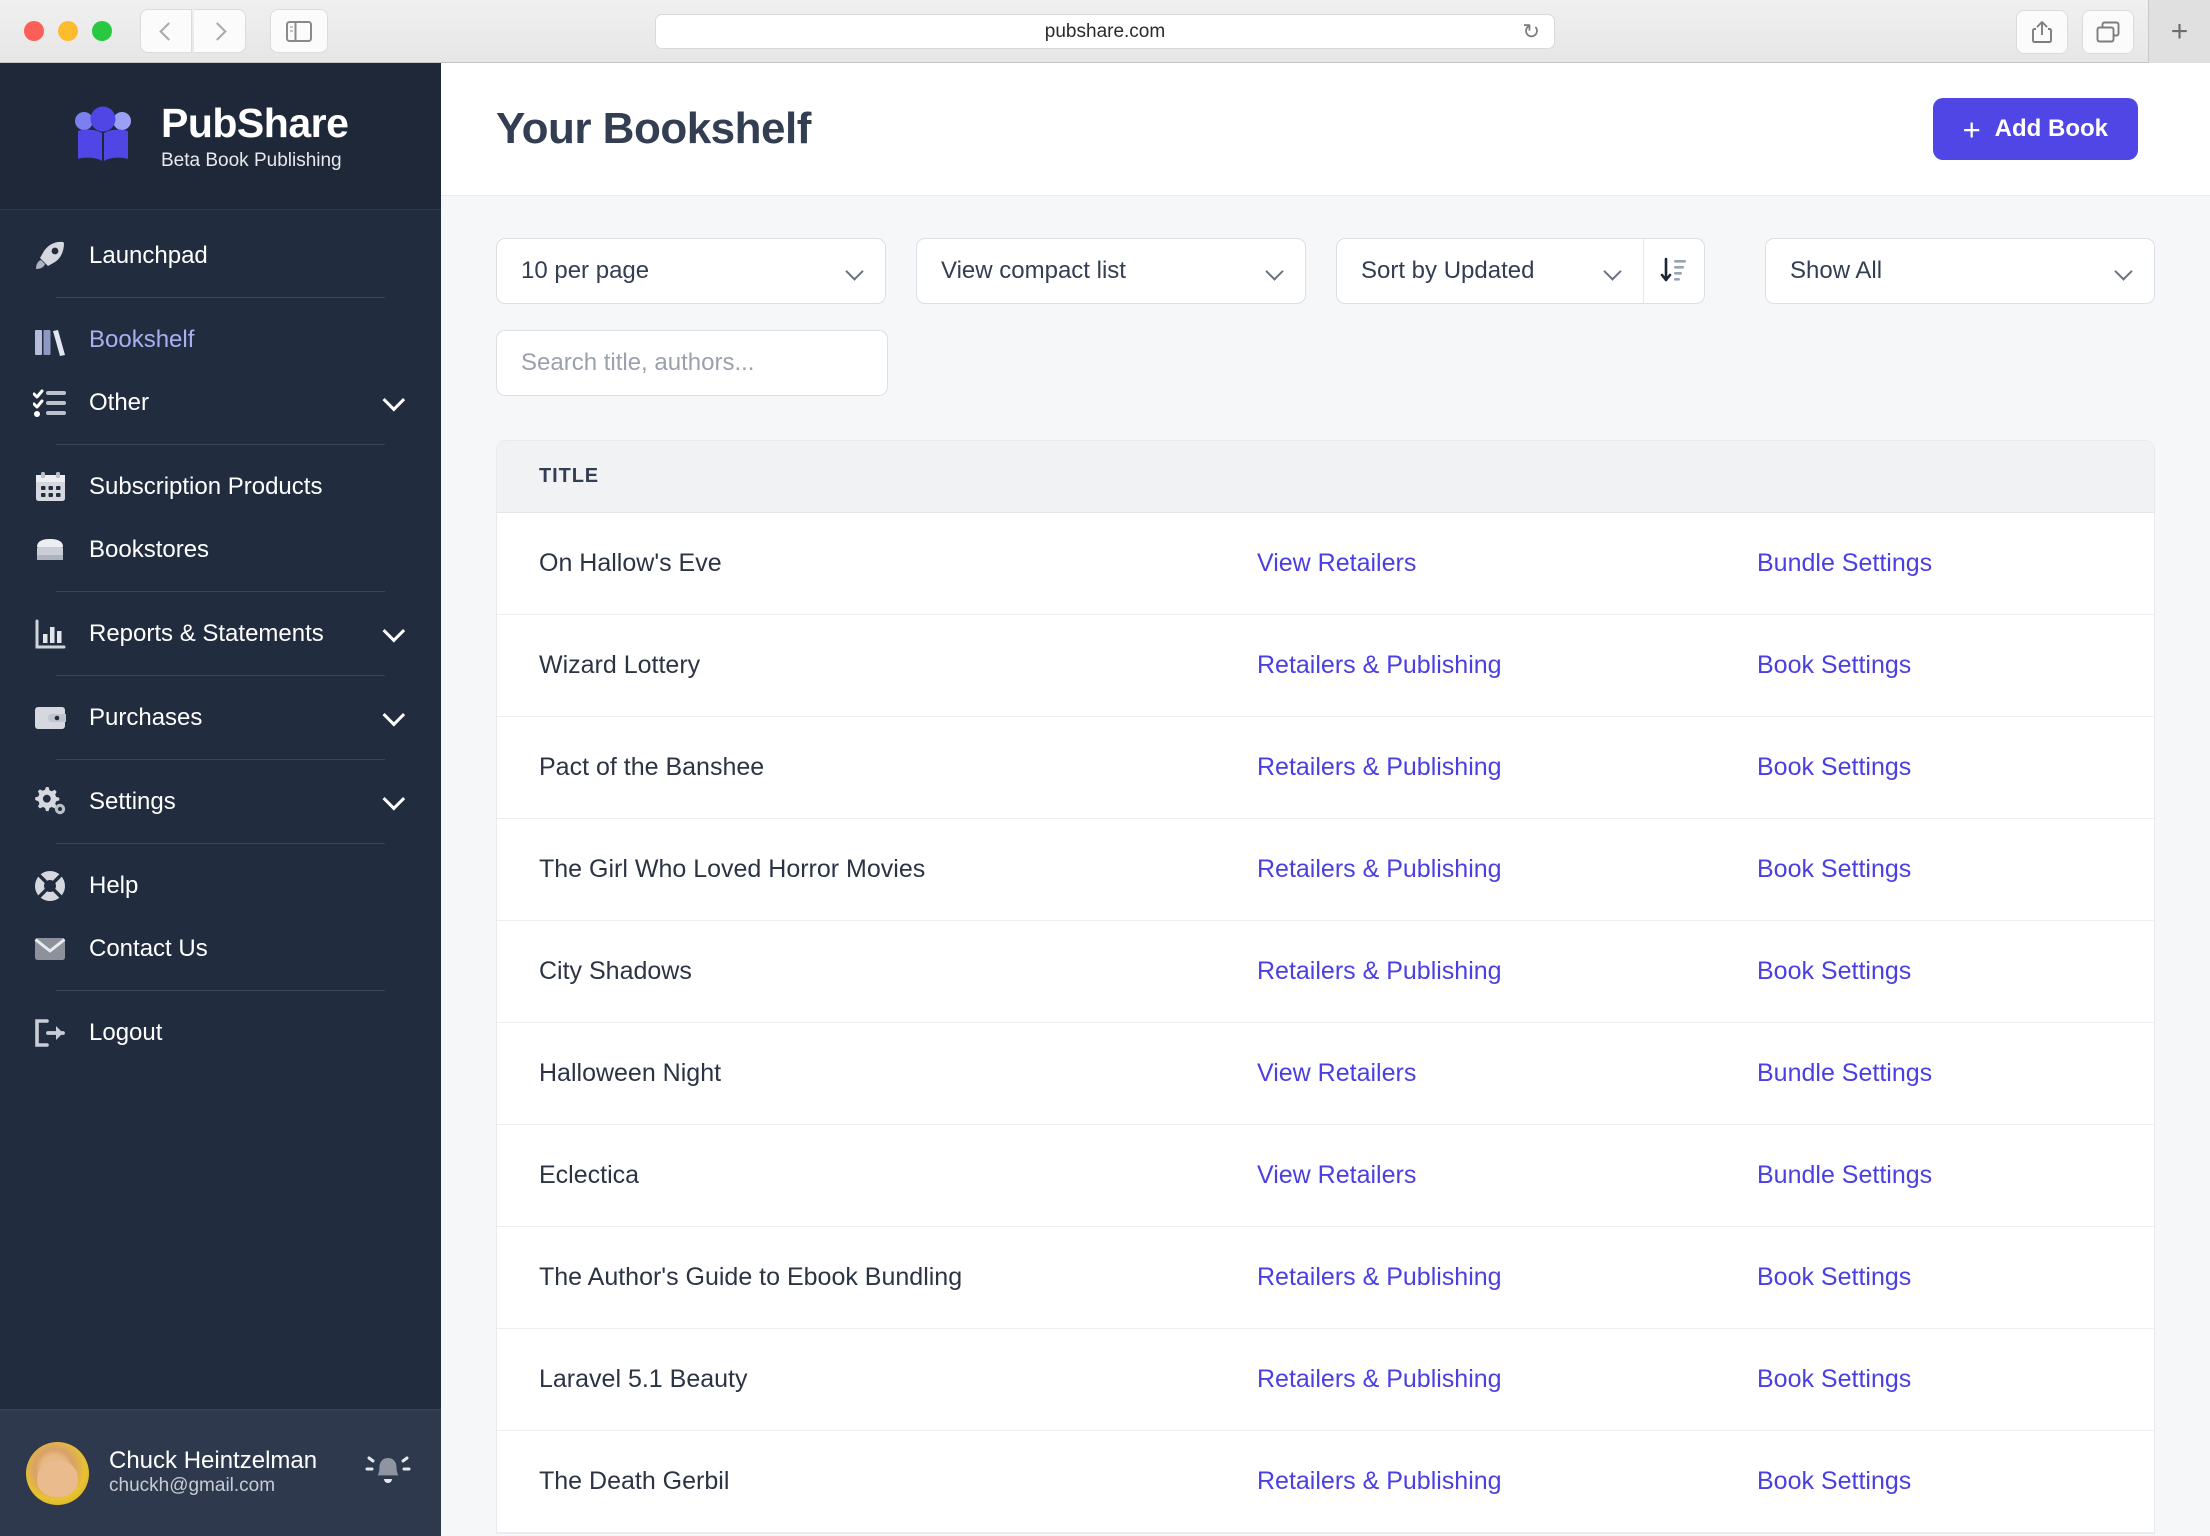  I want to click on lifebuoy-icon, so click(50, 886).